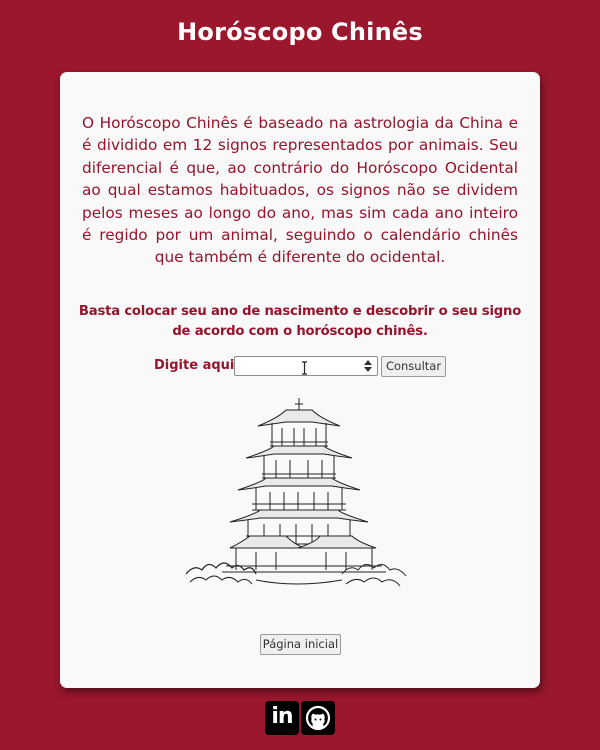 The height and width of the screenshot is (750, 600). Describe the element at coordinates (282, 718) in the screenshot. I see `linkedin-icon: in` at that location.